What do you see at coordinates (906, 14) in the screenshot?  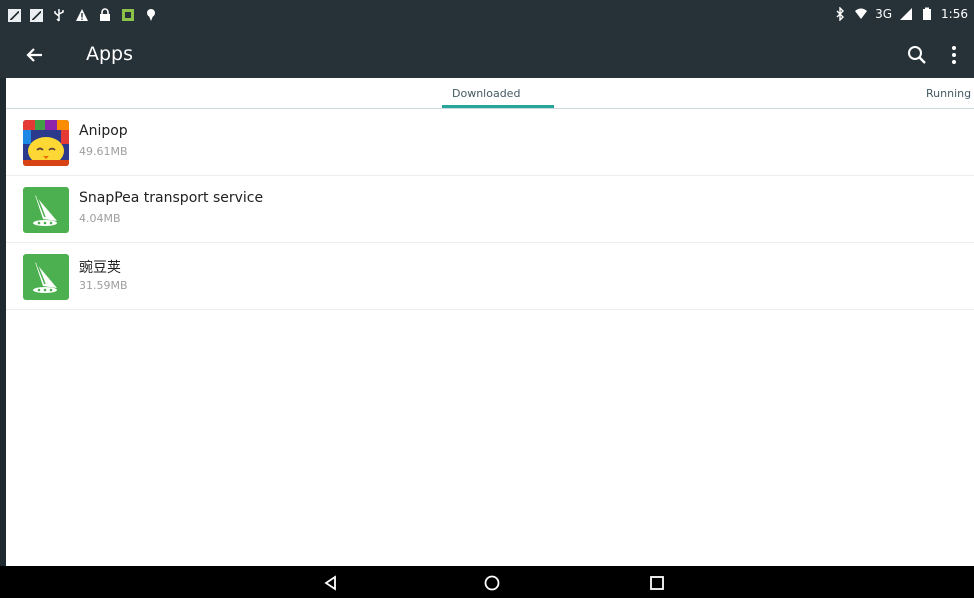 I see `signal-icon` at bounding box center [906, 14].